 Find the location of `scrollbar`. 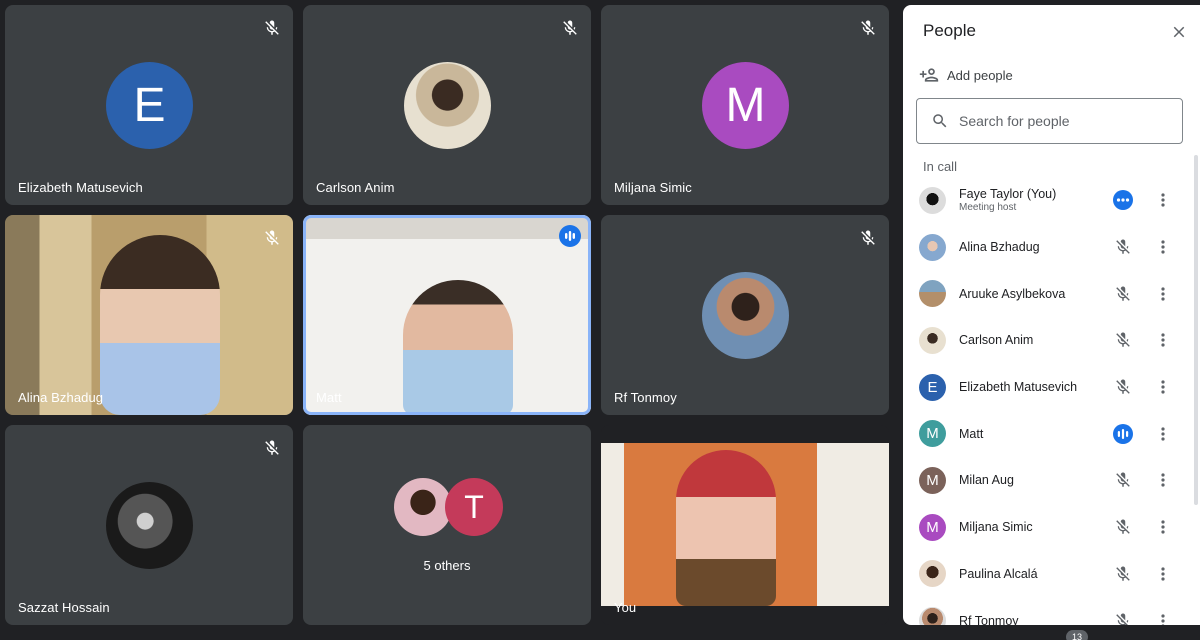

scrollbar is located at coordinates (1196, 330).